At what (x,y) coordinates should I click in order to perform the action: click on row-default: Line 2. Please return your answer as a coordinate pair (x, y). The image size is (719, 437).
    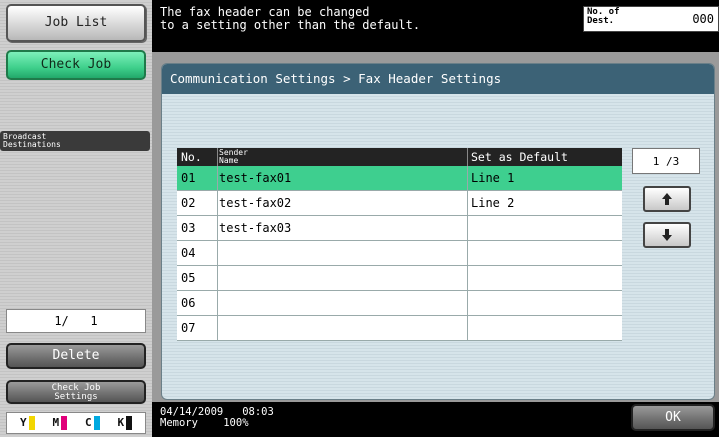
    Looking at the image, I should click on (493, 203).